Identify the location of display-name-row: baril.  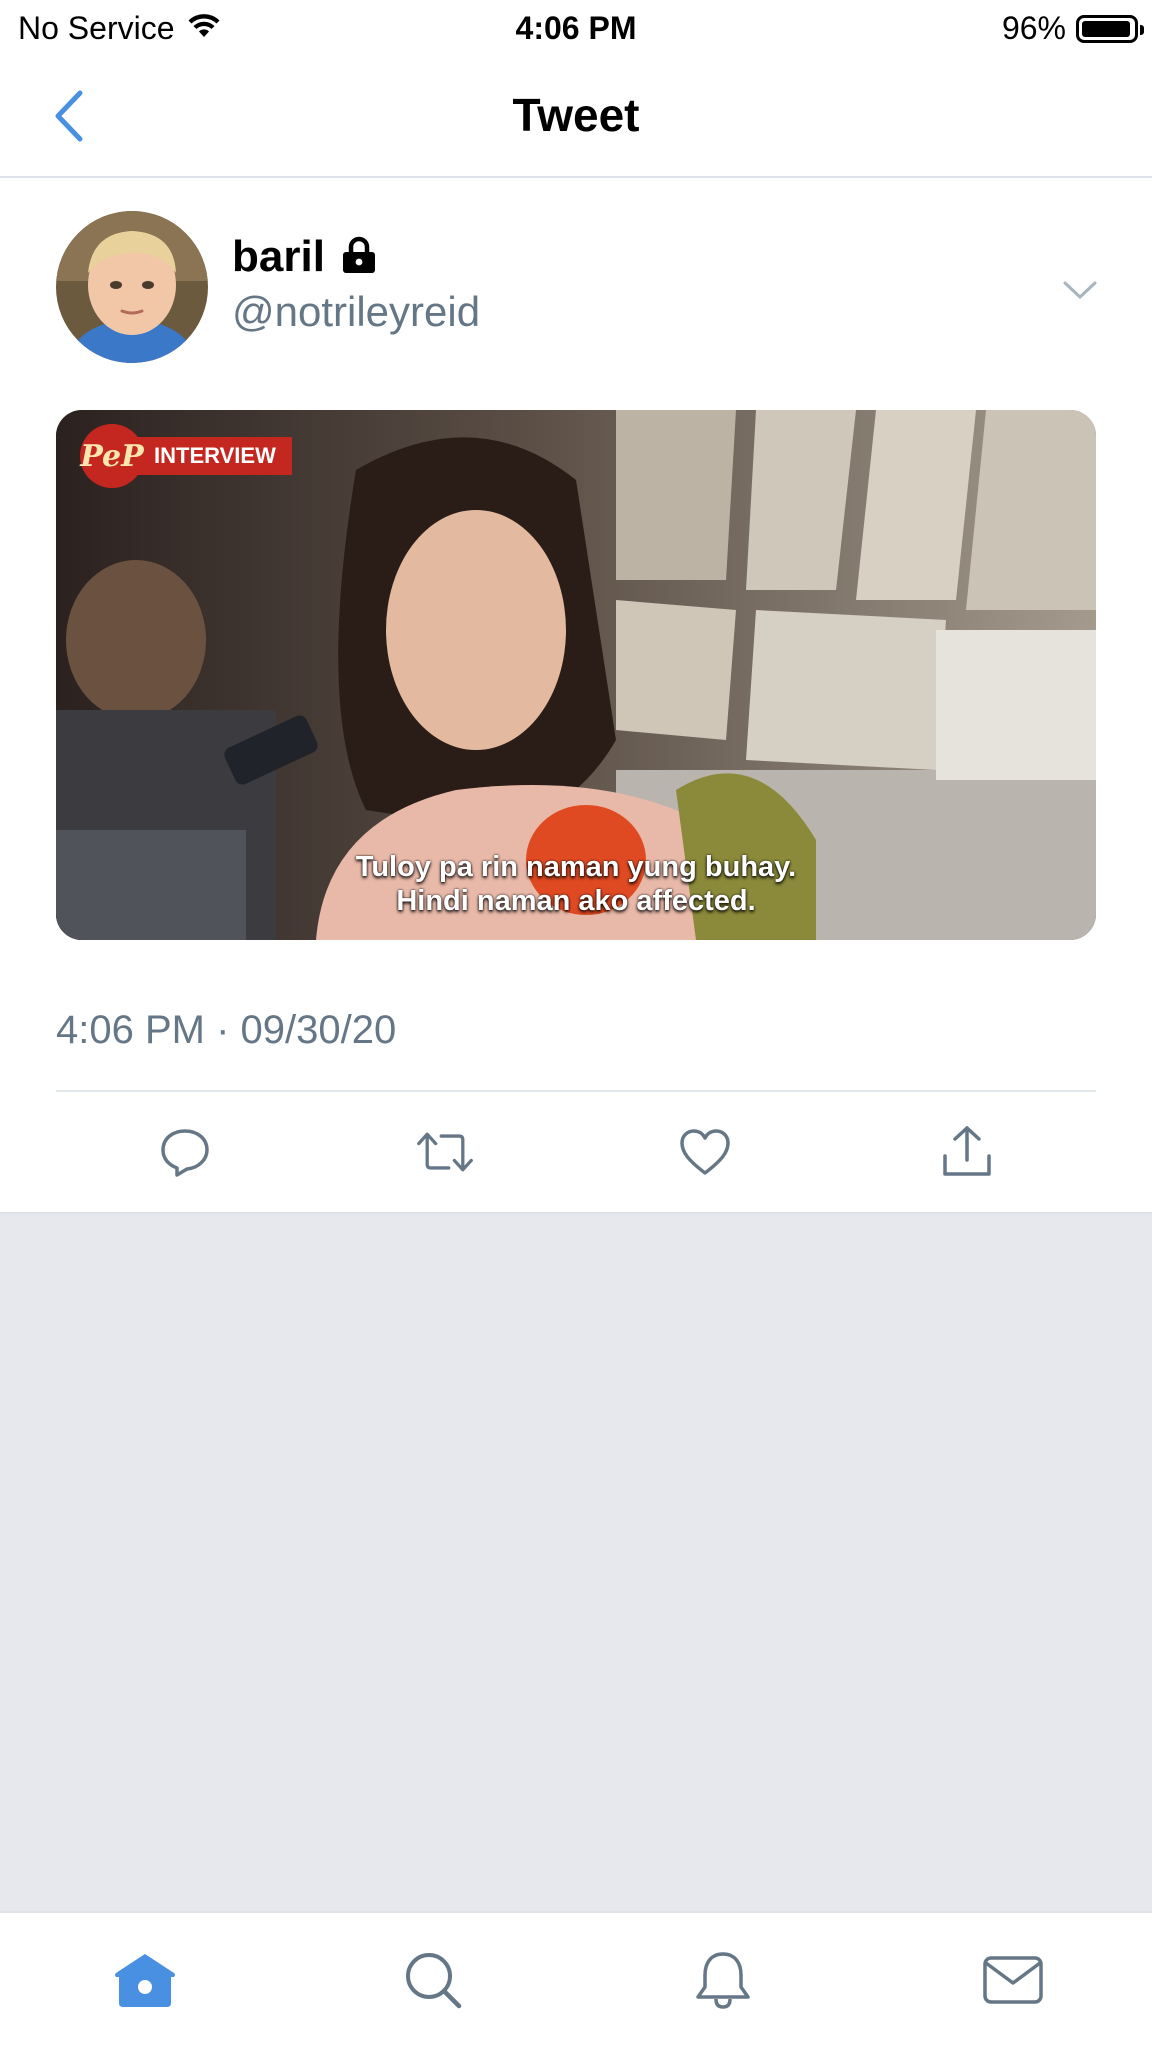
(305, 257).